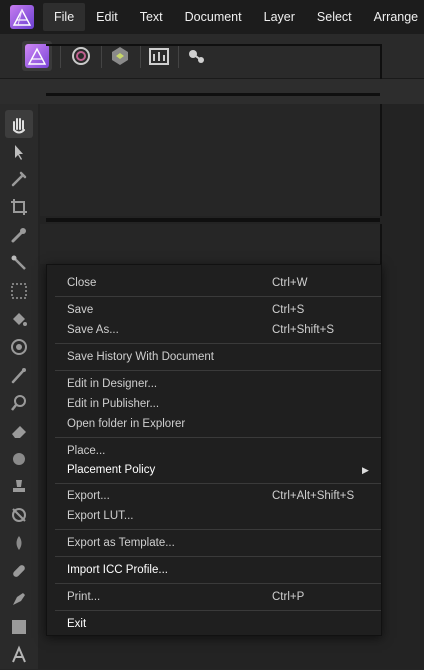 The height and width of the screenshot is (670, 424). I want to click on flood-select-icon, so click(19, 263).